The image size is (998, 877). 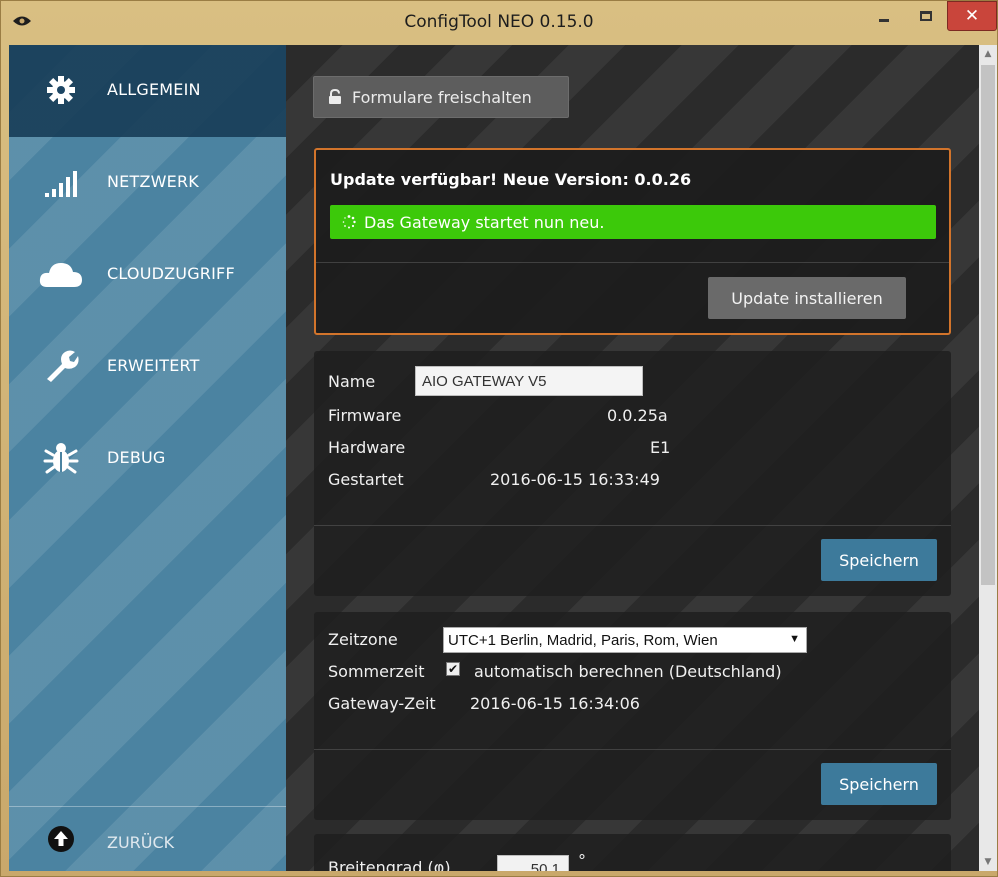 What do you see at coordinates (335, 96) in the screenshot?
I see `lock-icon` at bounding box center [335, 96].